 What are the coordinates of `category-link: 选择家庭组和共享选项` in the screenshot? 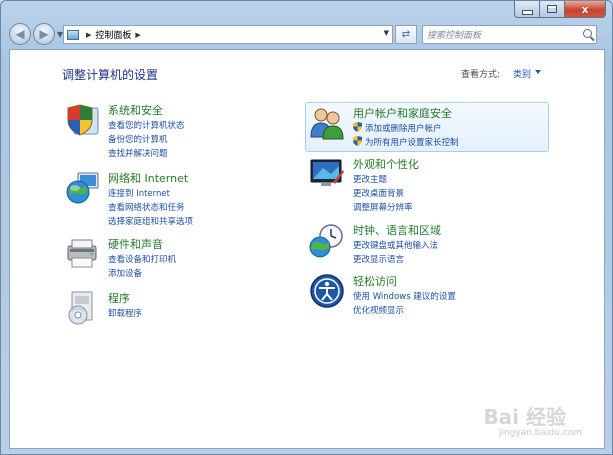 It's located at (150, 221).